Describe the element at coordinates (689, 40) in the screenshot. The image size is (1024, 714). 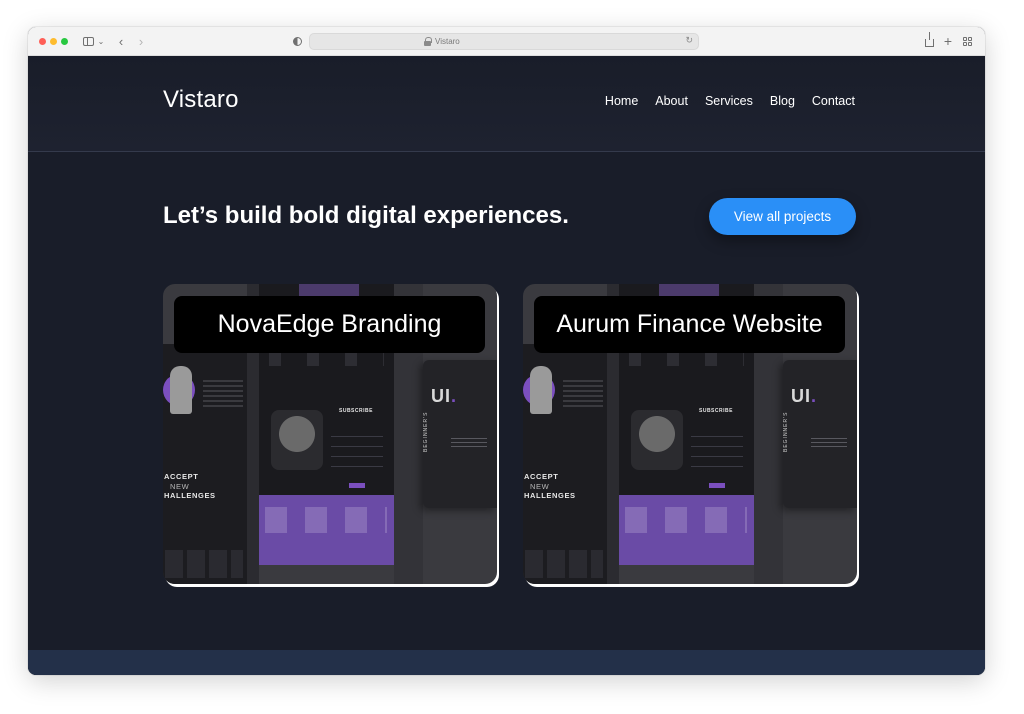
I see `reload-icon: ↻` at that location.